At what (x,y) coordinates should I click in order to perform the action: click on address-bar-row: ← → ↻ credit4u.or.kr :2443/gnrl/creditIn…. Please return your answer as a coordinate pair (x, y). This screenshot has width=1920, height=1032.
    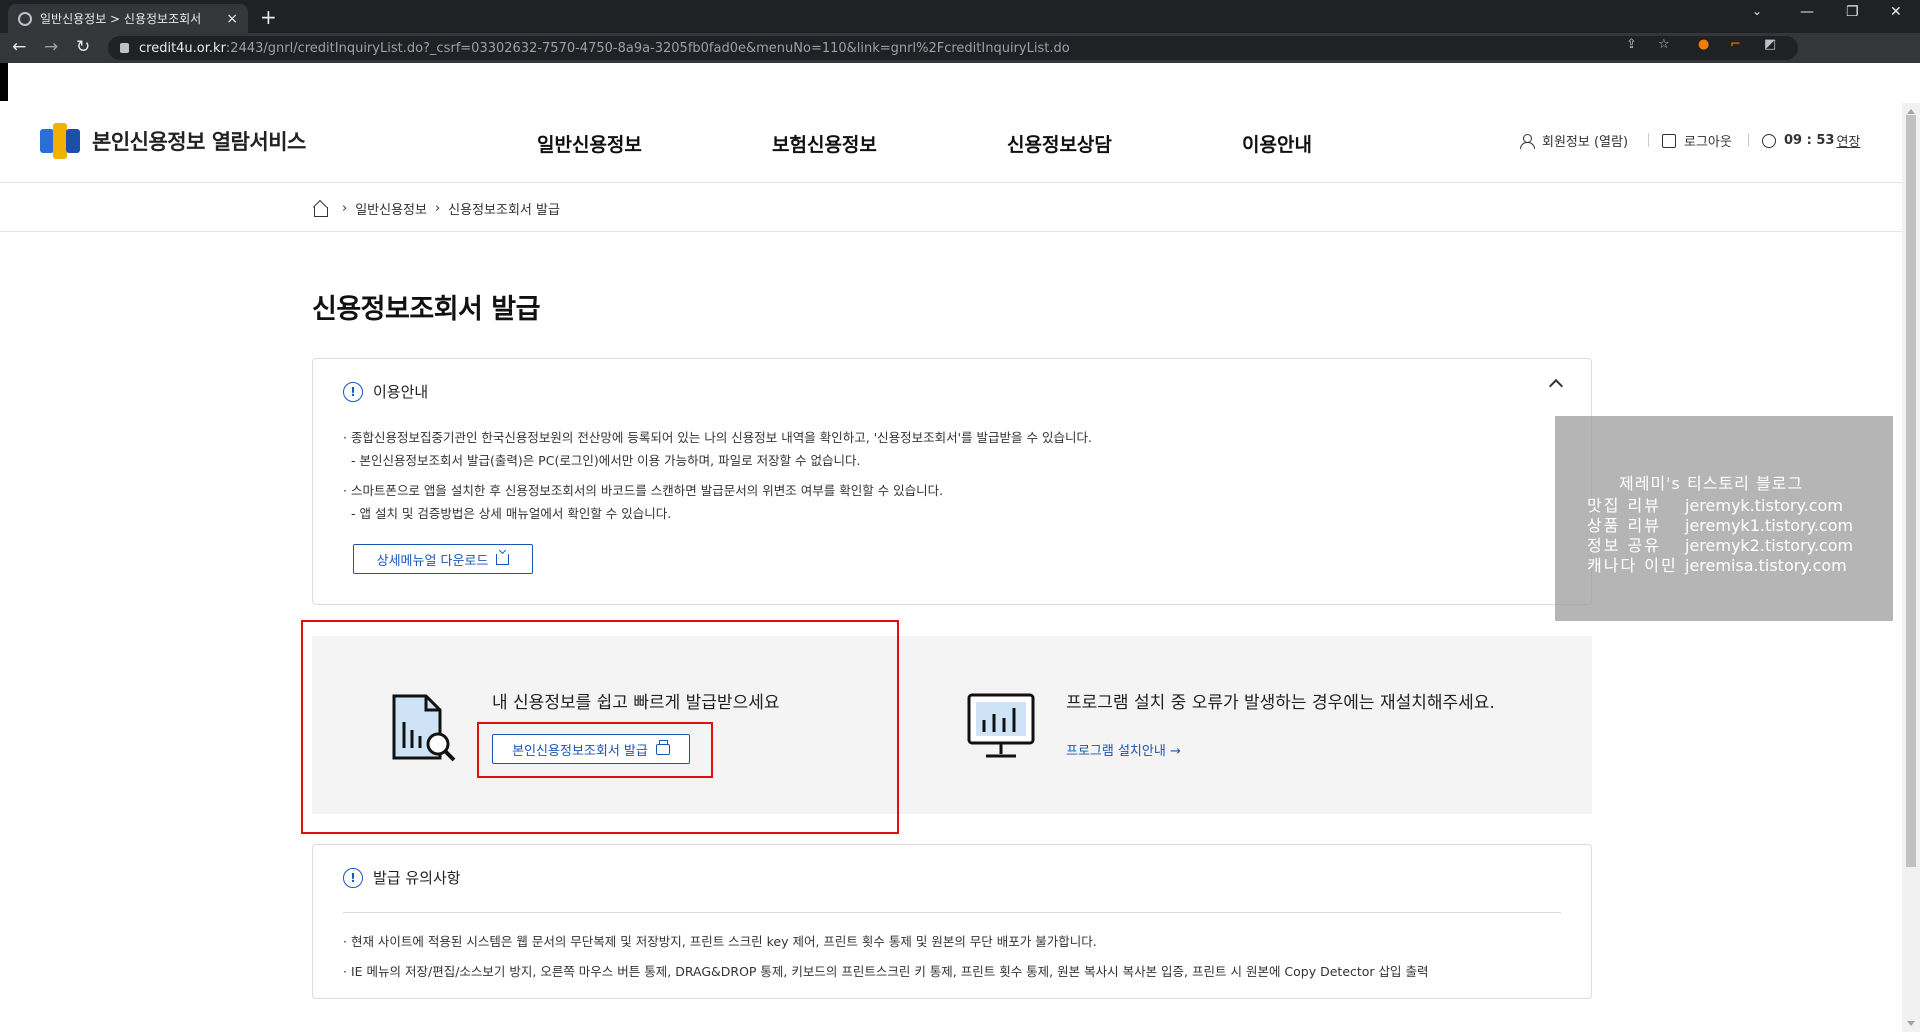
    Looking at the image, I should click on (960, 48).